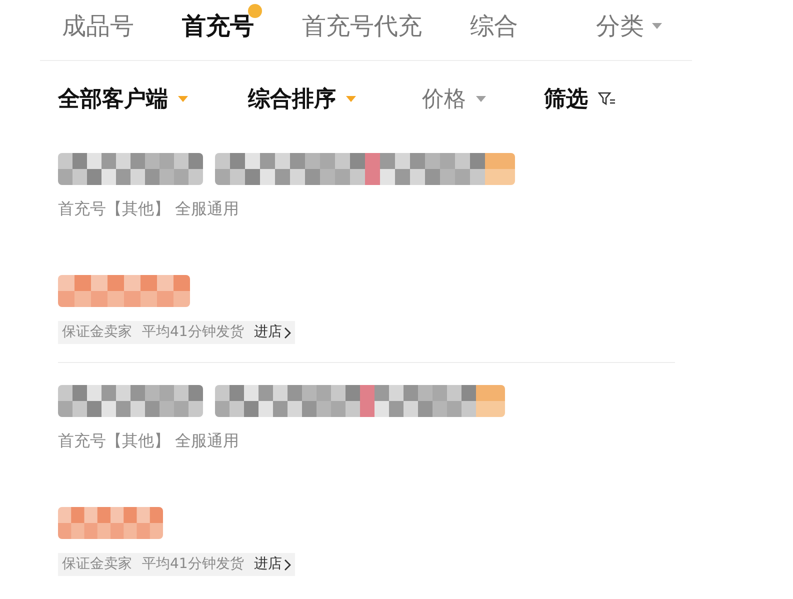 This screenshot has width=793, height=599. I want to click on filter-option: 筛选, so click(580, 99).